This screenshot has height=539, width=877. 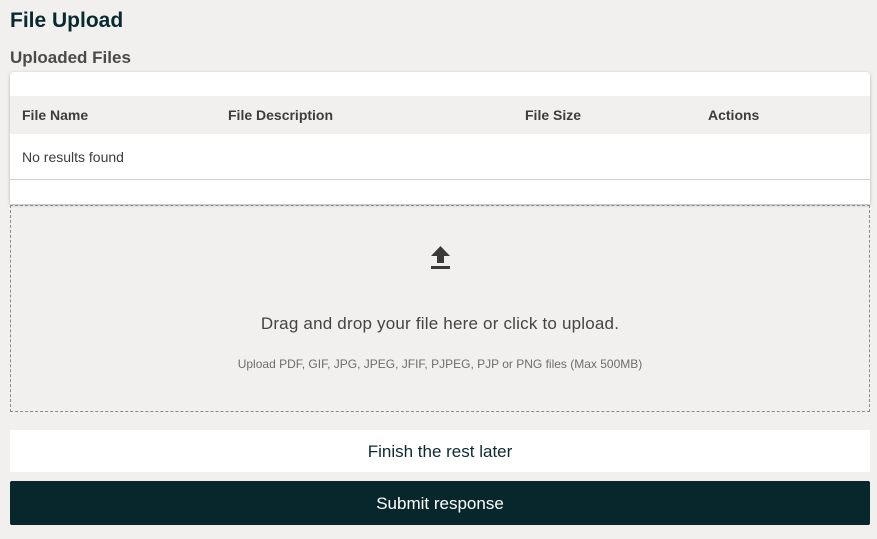 What do you see at coordinates (440, 257) in the screenshot?
I see `upload-icon` at bounding box center [440, 257].